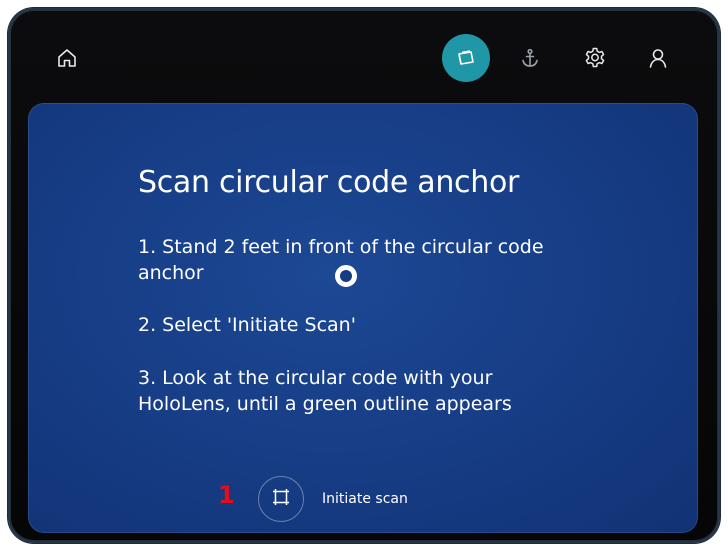 The image size is (728, 551). Describe the element at coordinates (365, 499) in the screenshot. I see `initiate-scan-label: Initiate scan` at that location.